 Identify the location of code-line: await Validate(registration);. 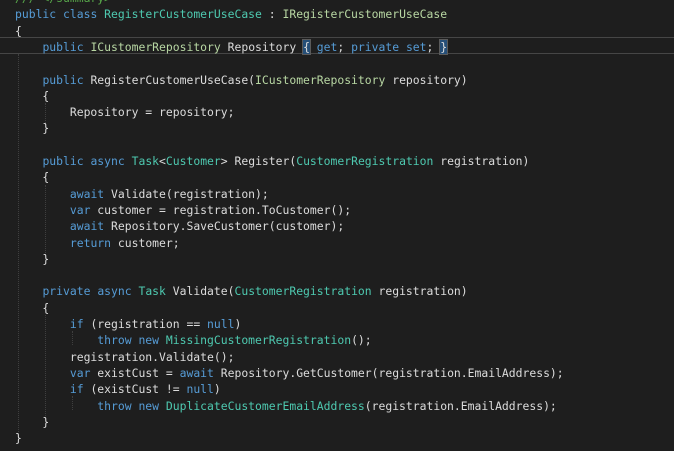
(142, 194).